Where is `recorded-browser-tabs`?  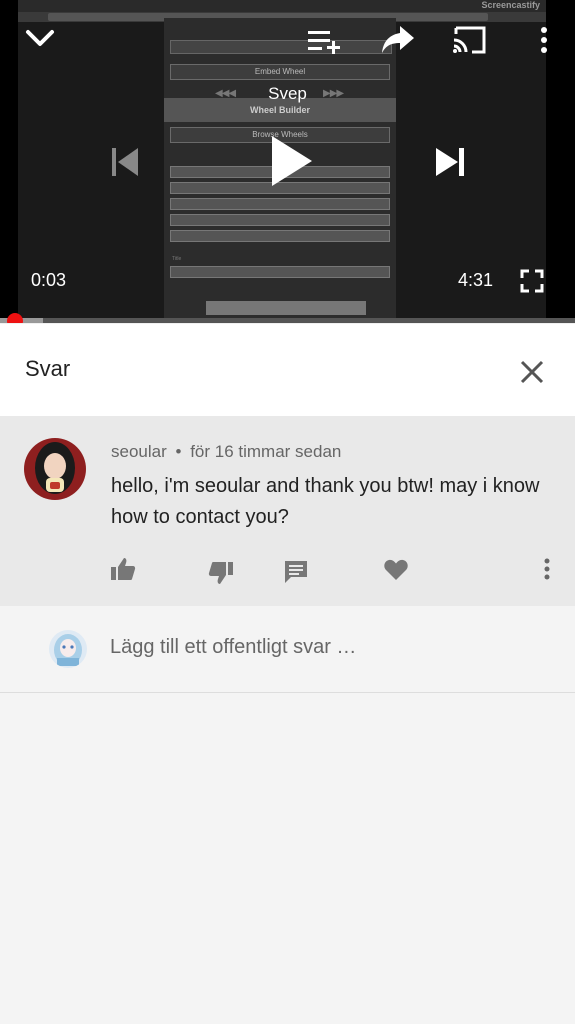 recorded-browser-tabs is located at coordinates (282, 6).